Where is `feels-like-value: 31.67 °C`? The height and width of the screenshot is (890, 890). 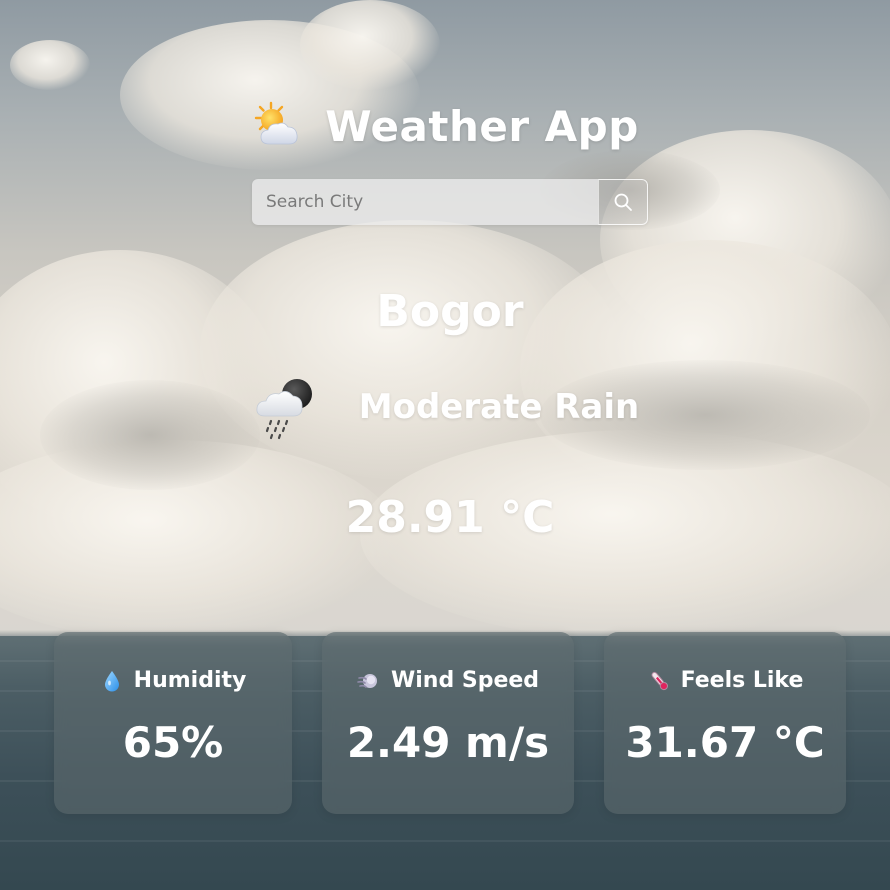
feels-like-value: 31.67 °C is located at coordinates (725, 742).